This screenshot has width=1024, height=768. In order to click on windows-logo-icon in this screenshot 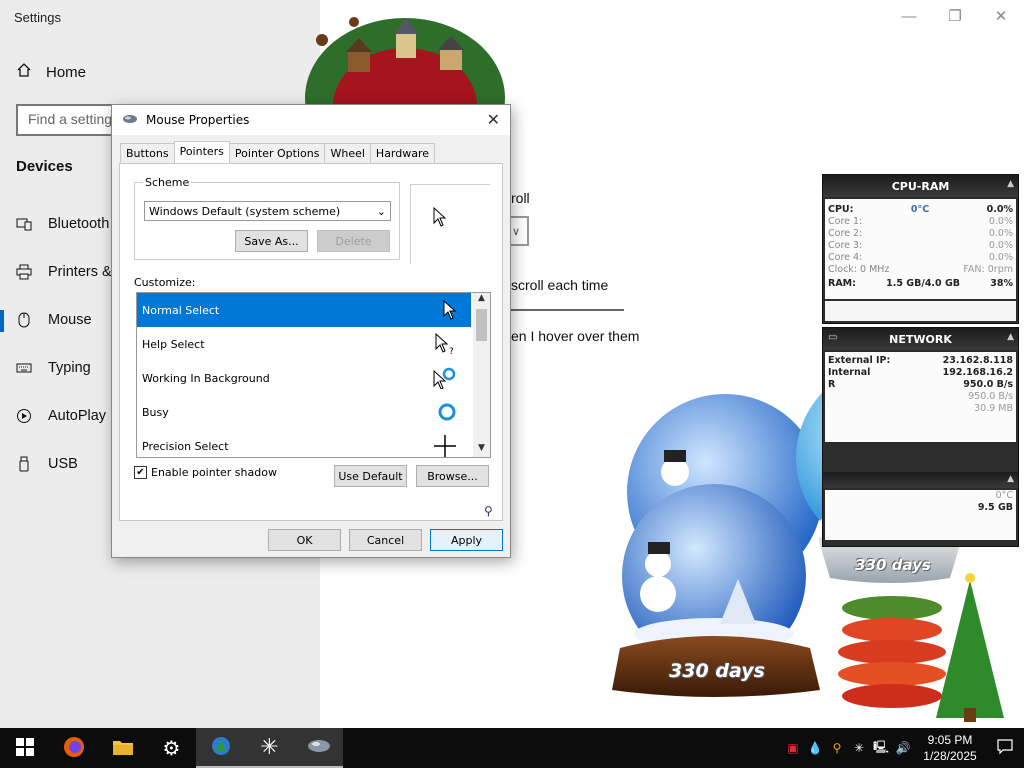, I will do `click(24, 748)`.